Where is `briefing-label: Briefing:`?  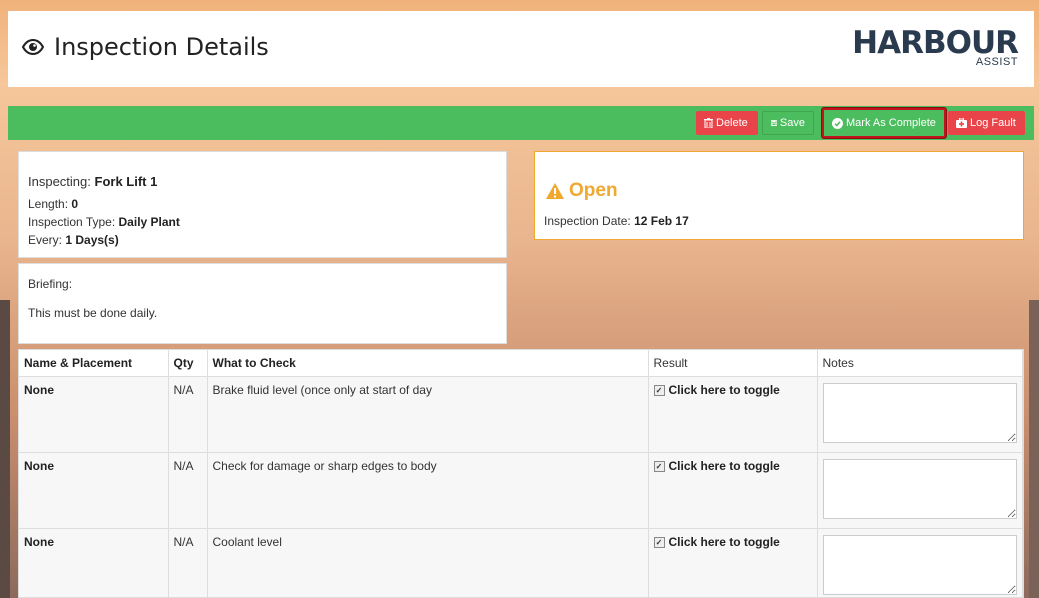
briefing-label: Briefing: is located at coordinates (50, 284).